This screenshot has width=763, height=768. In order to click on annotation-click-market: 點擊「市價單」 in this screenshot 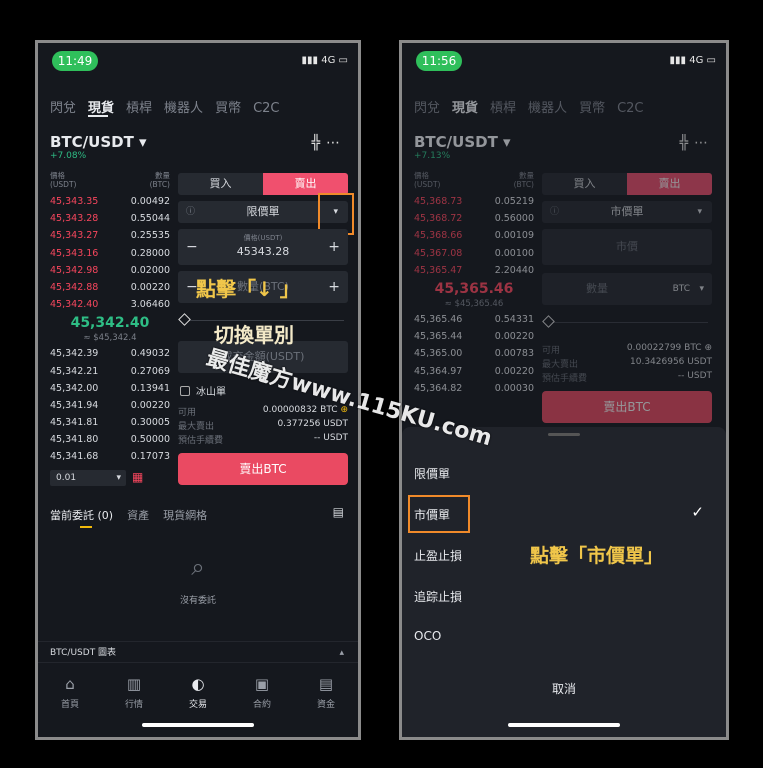, I will do `click(597, 556)`.